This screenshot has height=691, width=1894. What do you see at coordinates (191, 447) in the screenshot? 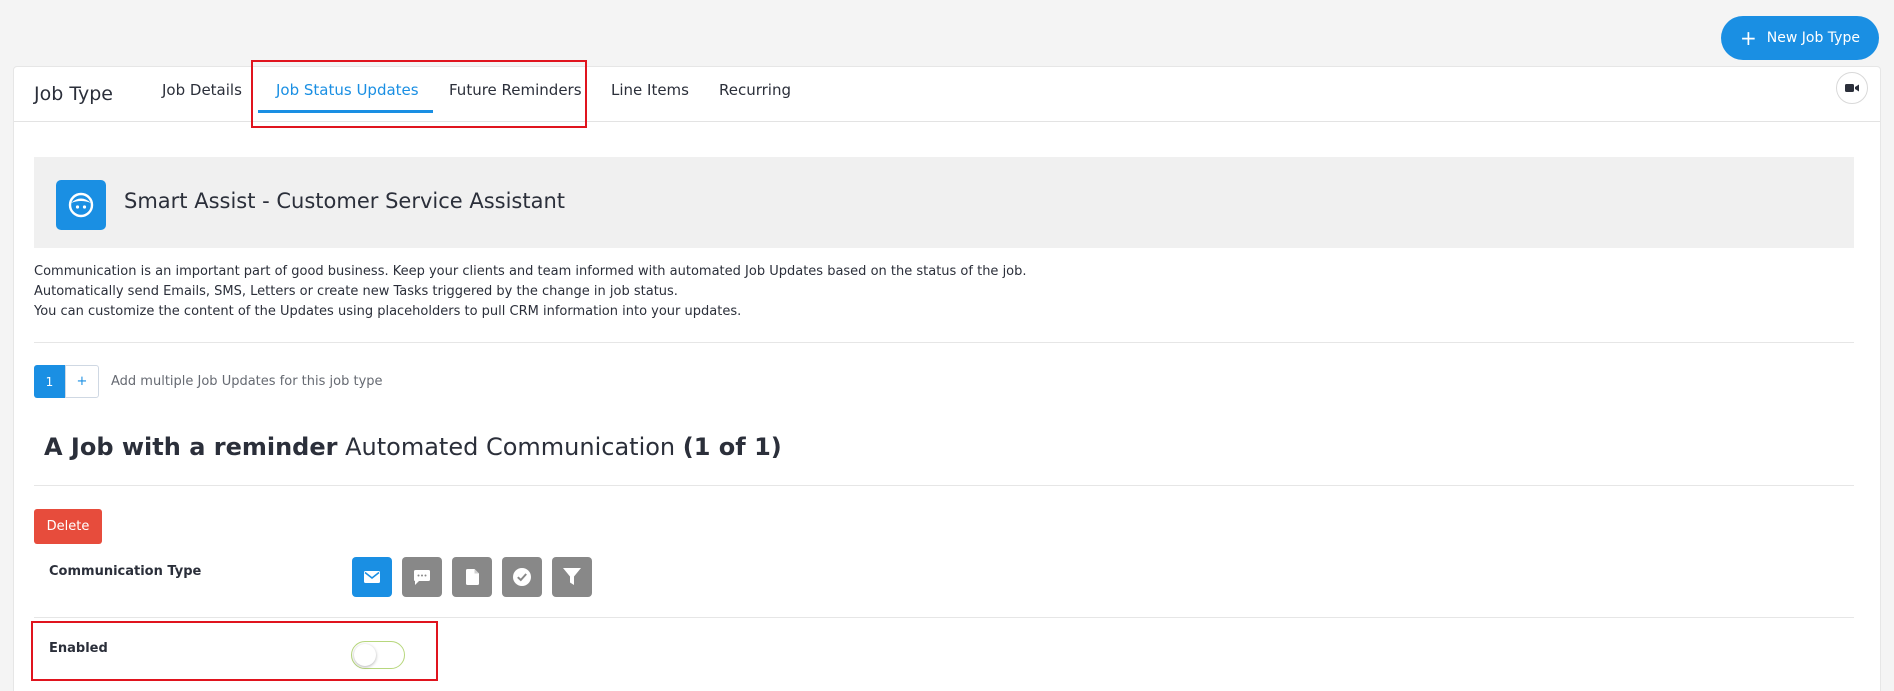
I see `job-update-name: A Job with a reminder` at bounding box center [191, 447].